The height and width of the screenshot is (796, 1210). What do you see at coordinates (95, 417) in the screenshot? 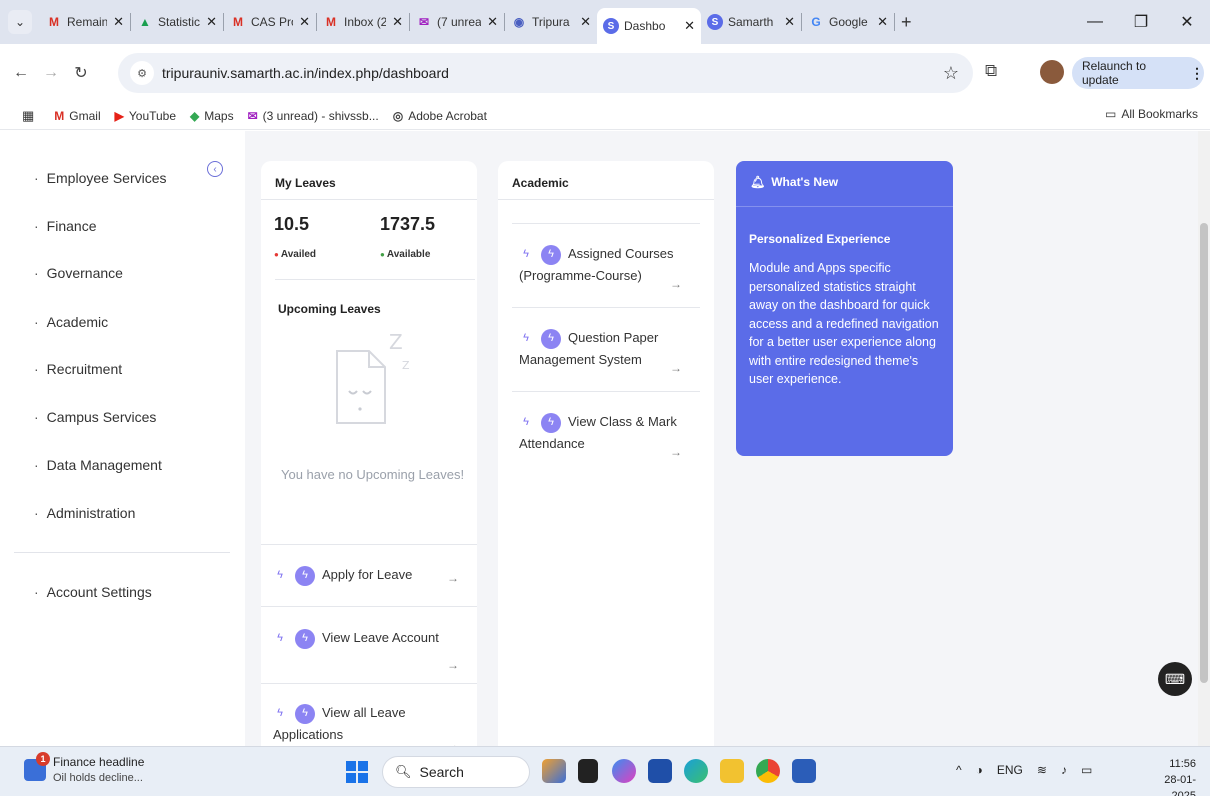
I see `sidebar-item-campus-services: · Campus Services` at bounding box center [95, 417].